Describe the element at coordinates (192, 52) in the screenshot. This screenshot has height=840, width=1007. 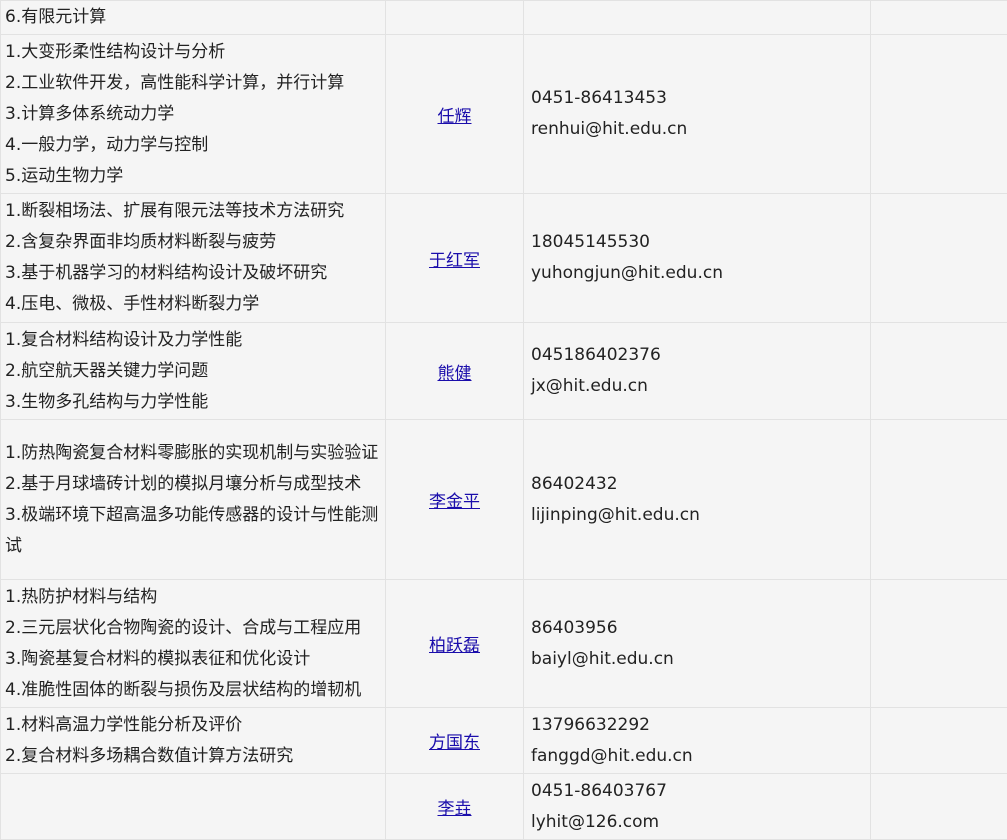
I see `research-item: 1.大变形柔性结构设计与分析` at that location.